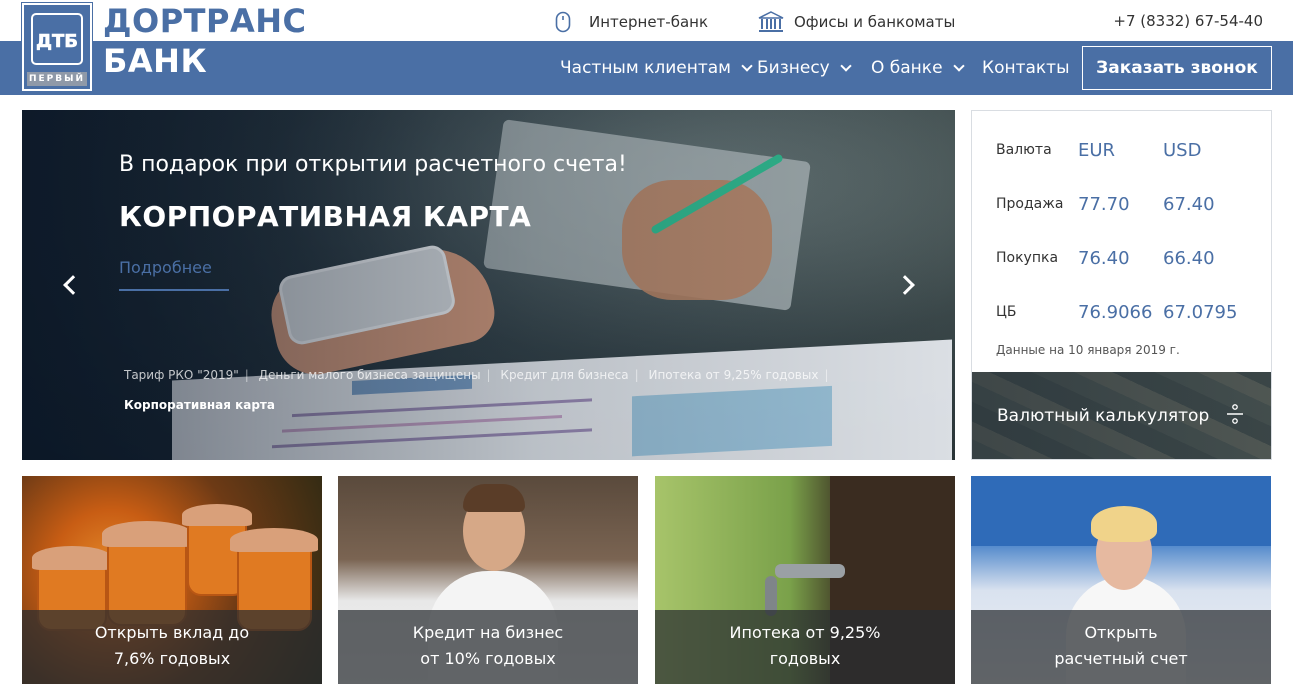 This screenshot has width=1293, height=699. I want to click on usd-rate: 67.0795, so click(1200, 312).